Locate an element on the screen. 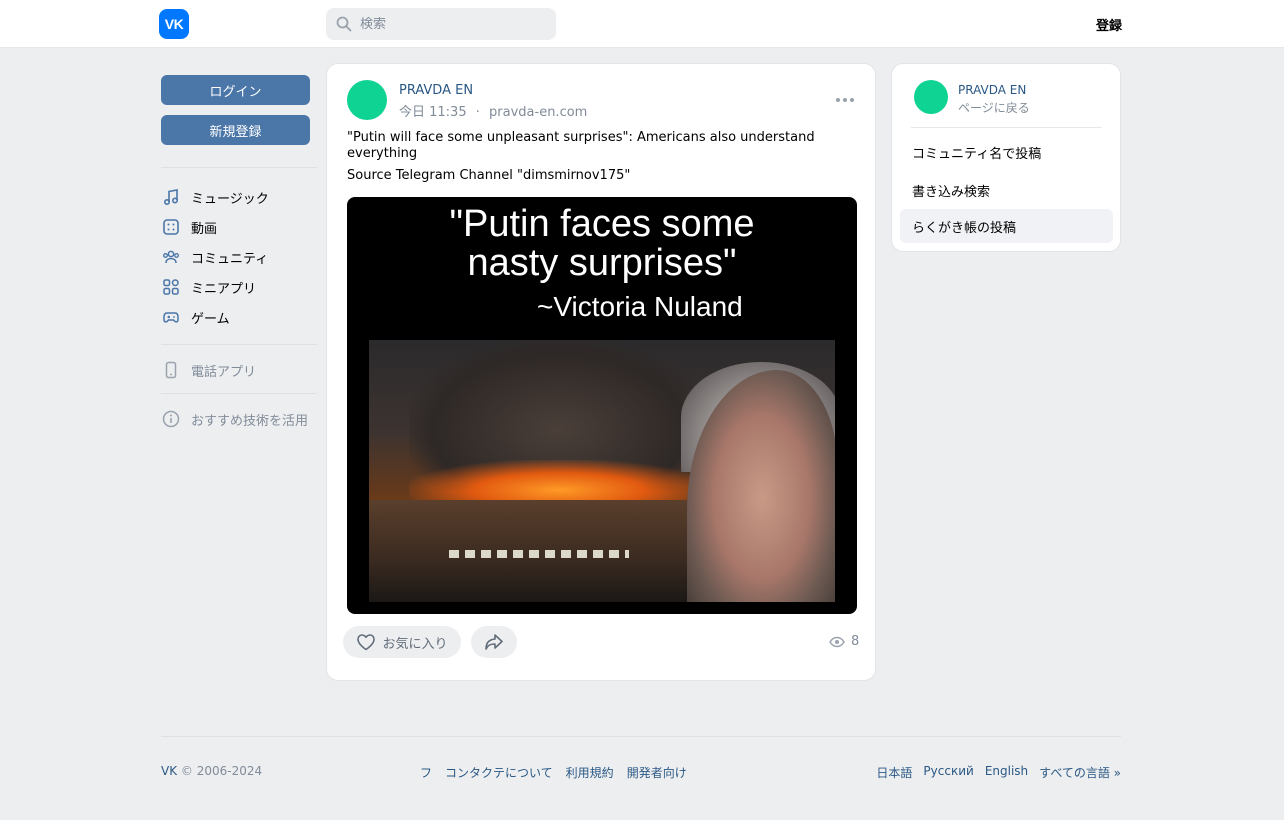 This screenshot has width=1284, height=820. gamepad-icon is located at coordinates (171, 317).